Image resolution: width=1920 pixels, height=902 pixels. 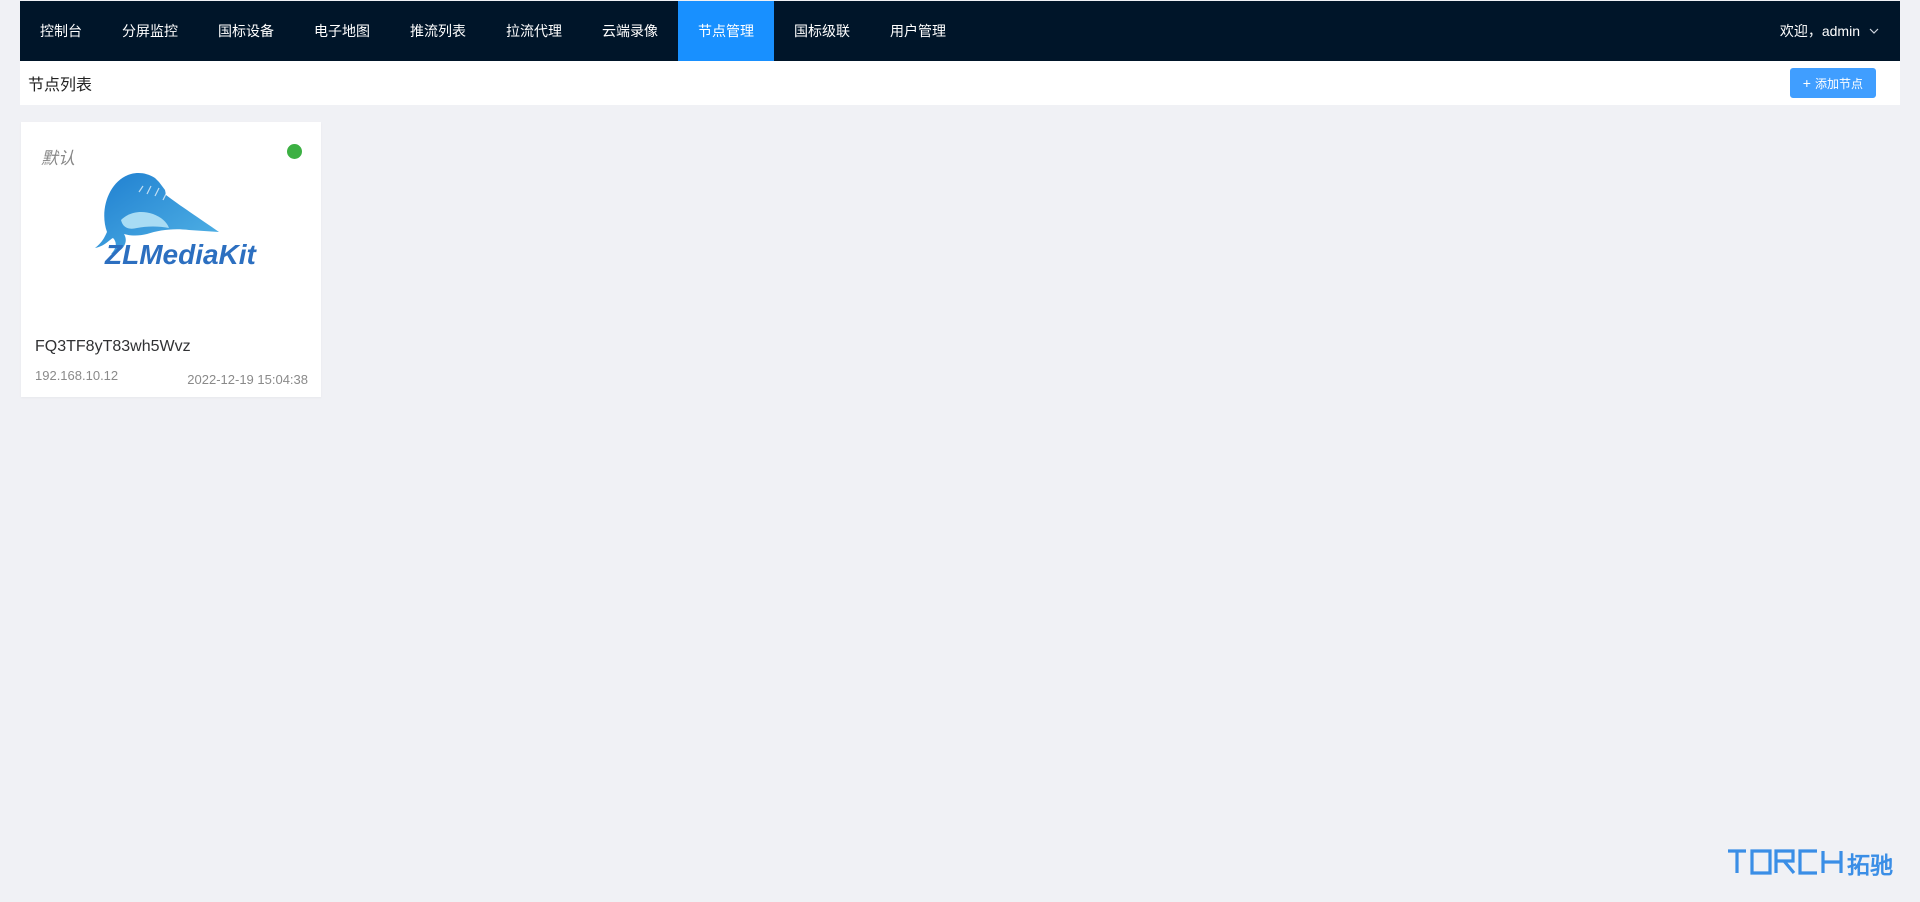 I want to click on add-node-button: + 添加节点, so click(x=1832, y=83).